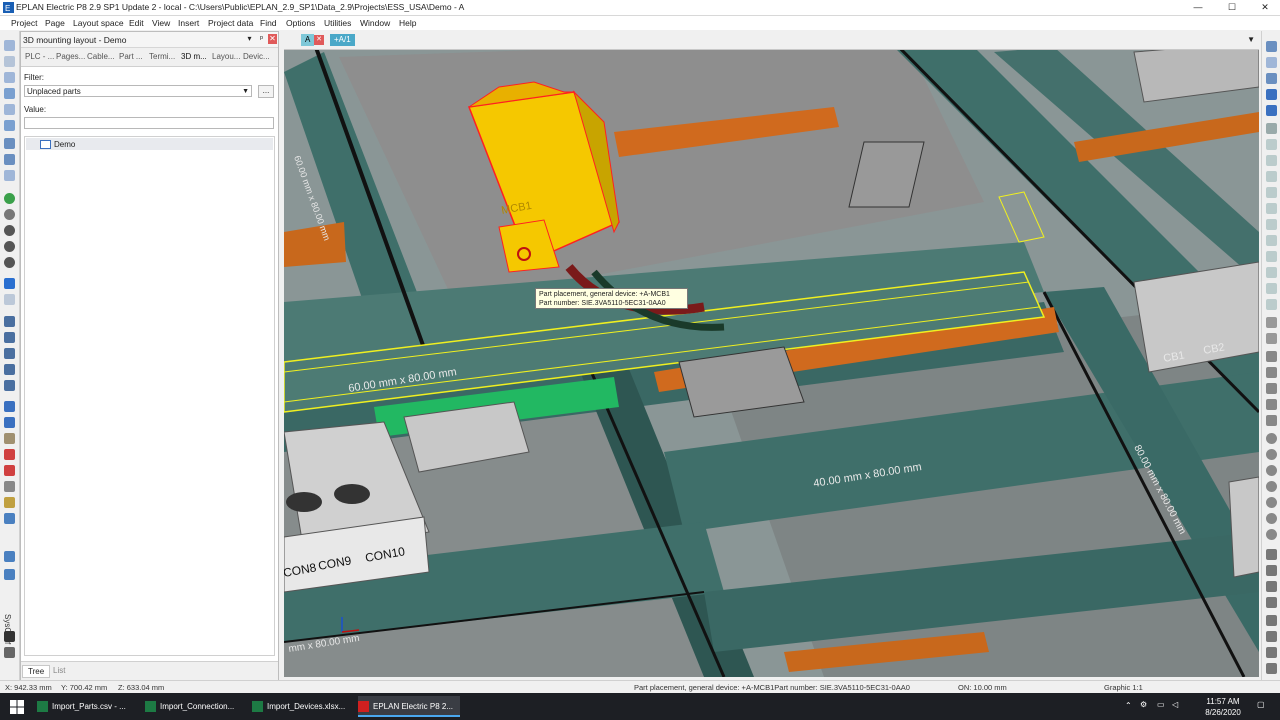  Describe the element at coordinates (342, 40) in the screenshot. I see `tab-page-a1: +A/1` at that location.